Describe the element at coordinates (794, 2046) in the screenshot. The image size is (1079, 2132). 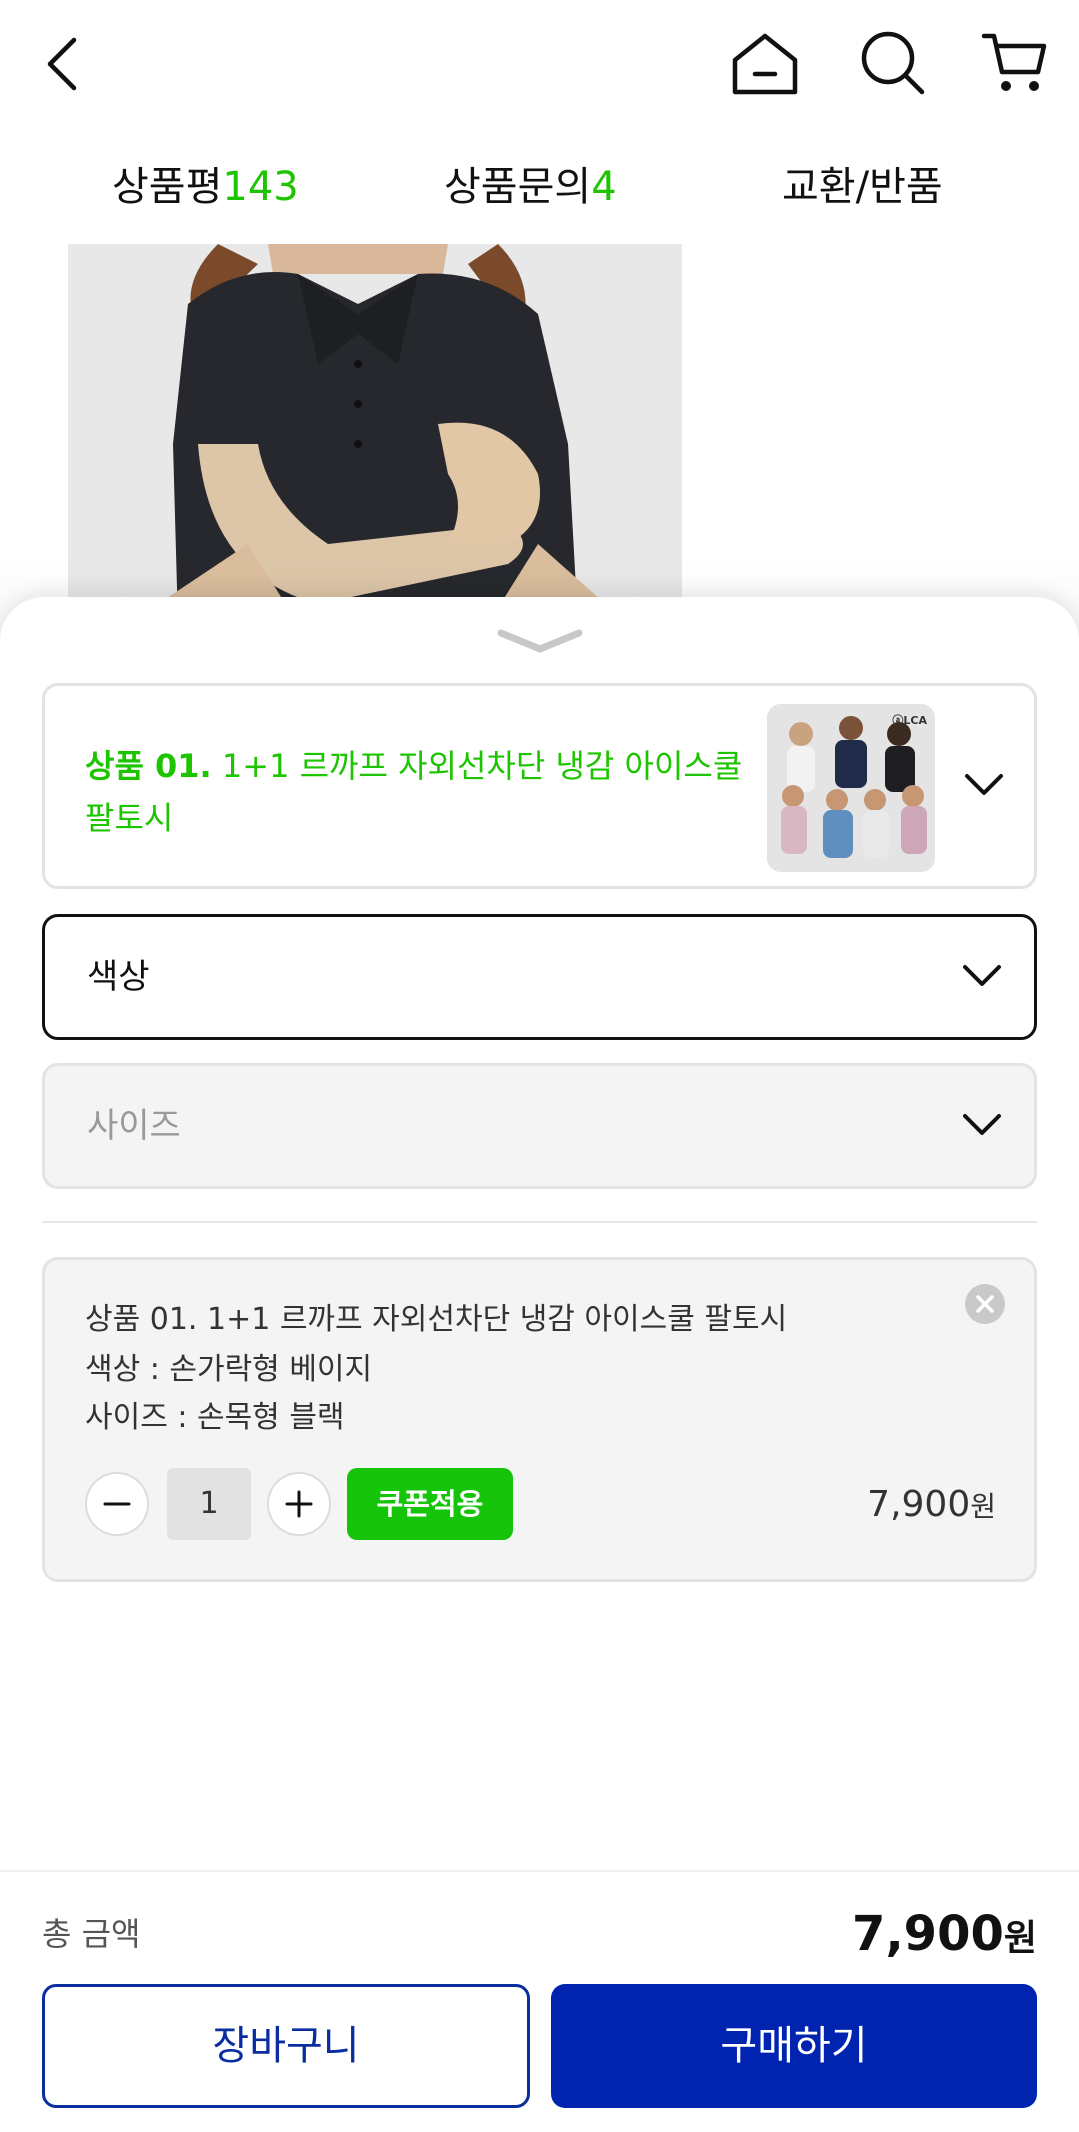
I see `buy-now-button: 구매하기` at that location.